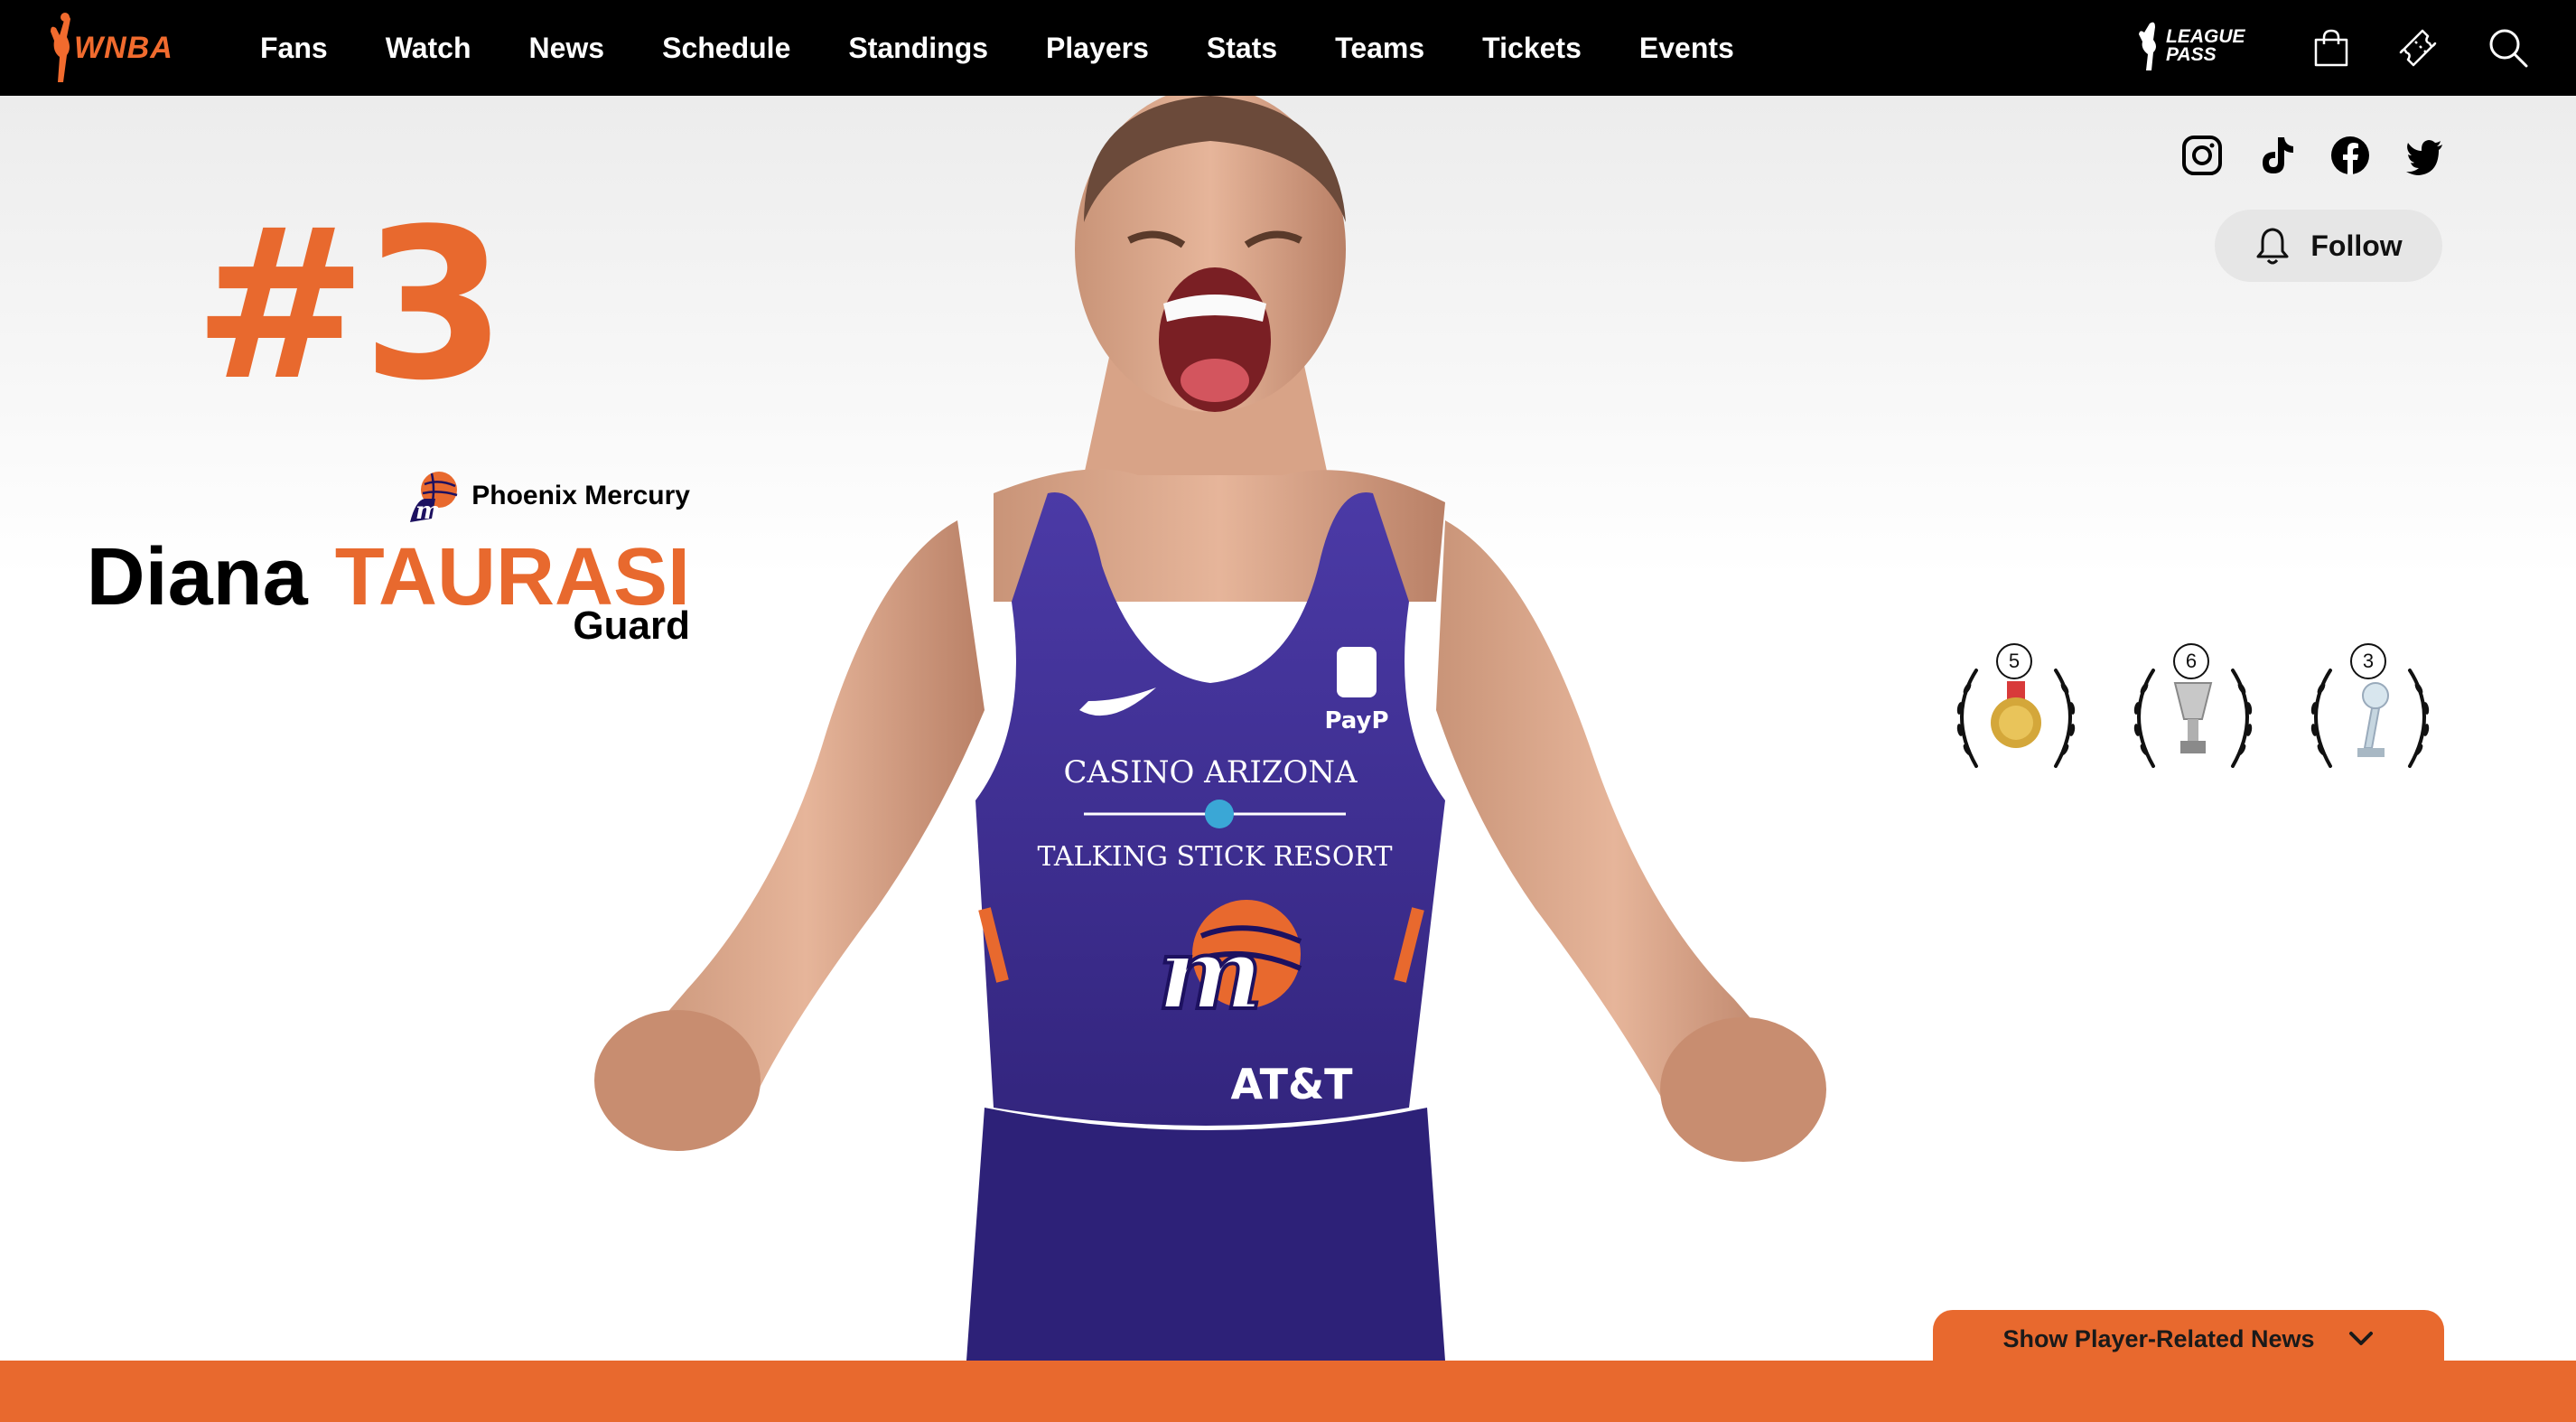  What do you see at coordinates (1292, 1084) in the screenshot?
I see `svg-text: AT&T` at bounding box center [1292, 1084].